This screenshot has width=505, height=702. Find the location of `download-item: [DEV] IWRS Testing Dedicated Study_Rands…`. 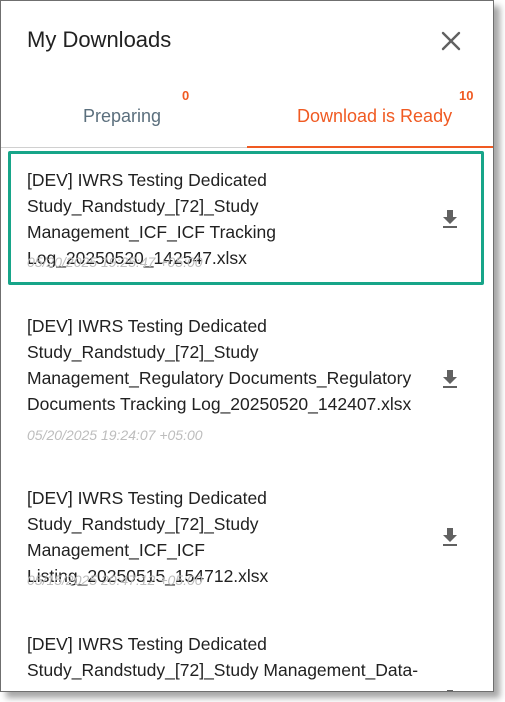

download-item: [DEV] IWRS Testing Dedicated Study_Rands… is located at coordinates (247, 652).